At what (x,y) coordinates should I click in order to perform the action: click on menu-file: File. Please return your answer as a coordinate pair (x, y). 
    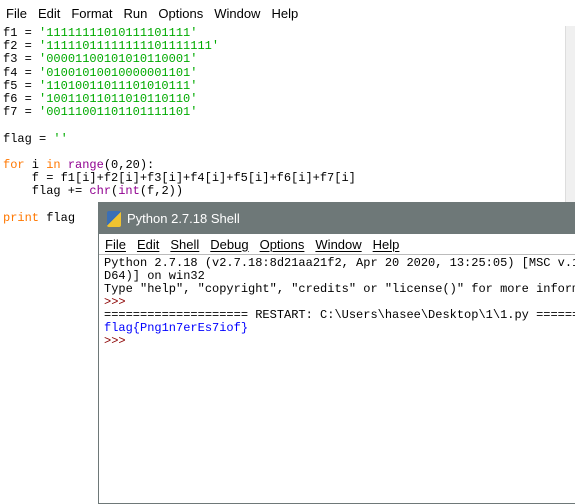
    Looking at the image, I should click on (16, 13).